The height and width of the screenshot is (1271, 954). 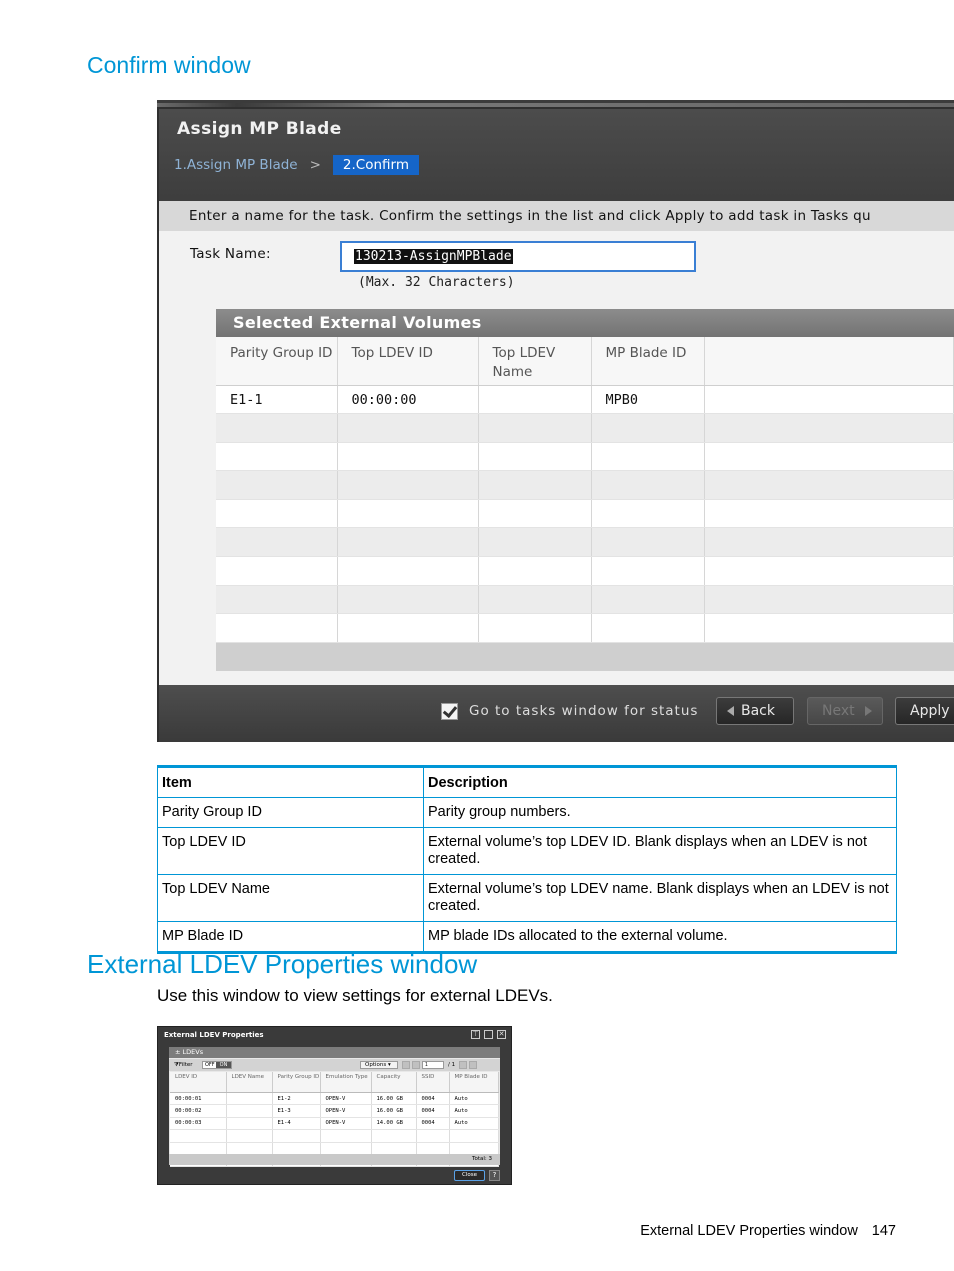 I want to click on description-cell: Parity group numbers., so click(x=660, y=812).